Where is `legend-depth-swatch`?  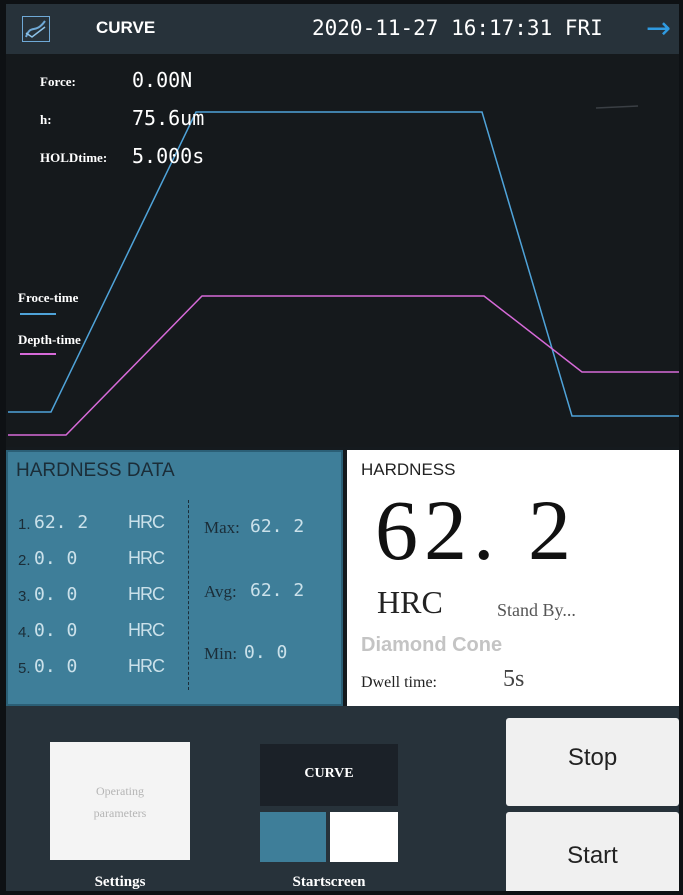 legend-depth-swatch is located at coordinates (38, 354).